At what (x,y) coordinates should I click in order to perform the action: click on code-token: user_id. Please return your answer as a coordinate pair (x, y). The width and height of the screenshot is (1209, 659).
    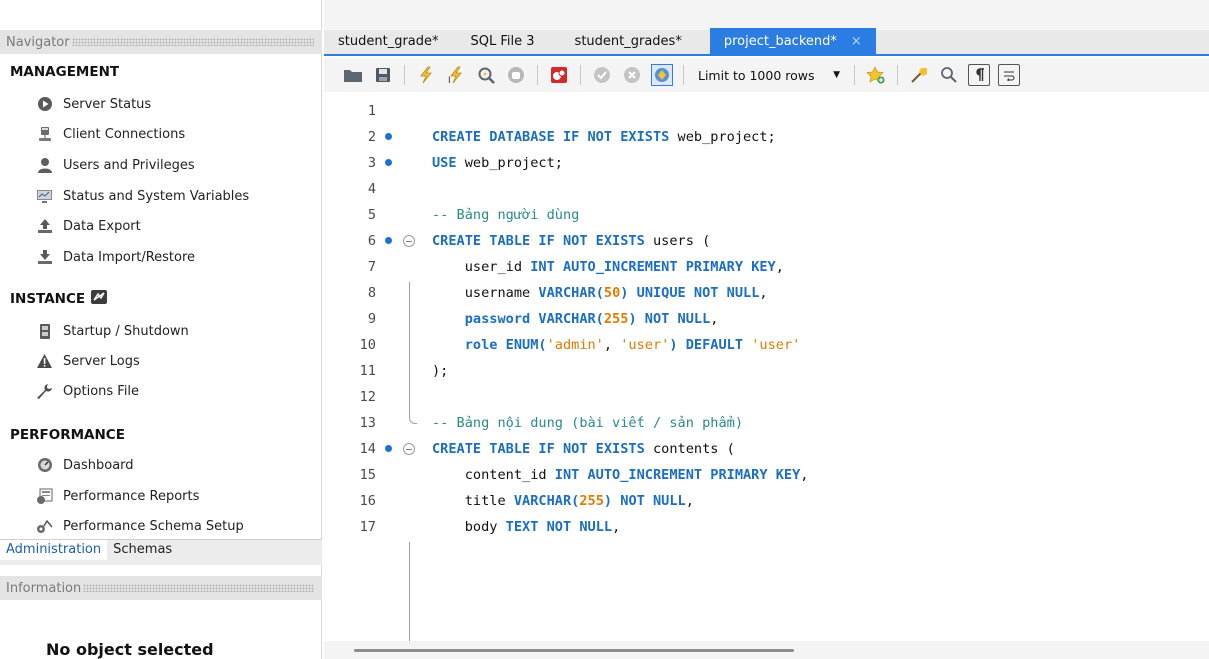
    Looking at the image, I should click on (481, 267).